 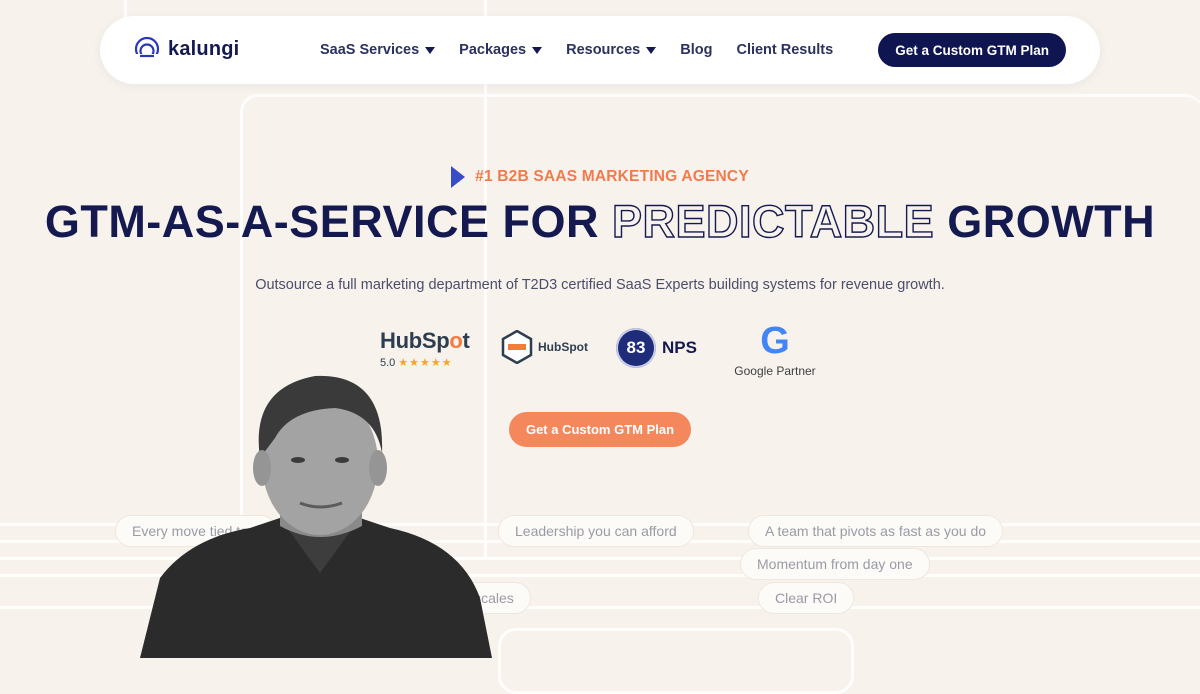 I want to click on kalungi-logo-icon, so click(x=147, y=49).